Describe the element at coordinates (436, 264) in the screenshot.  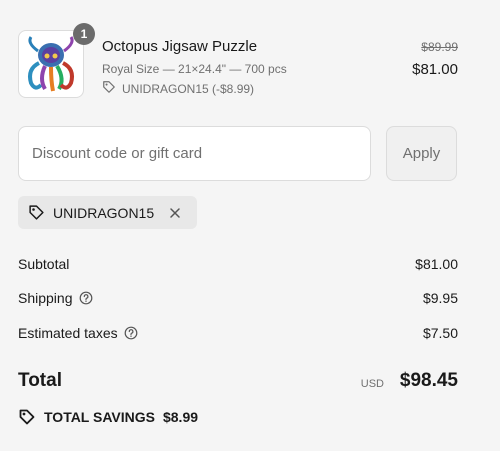
I see `subtotal-value: $81.00` at that location.